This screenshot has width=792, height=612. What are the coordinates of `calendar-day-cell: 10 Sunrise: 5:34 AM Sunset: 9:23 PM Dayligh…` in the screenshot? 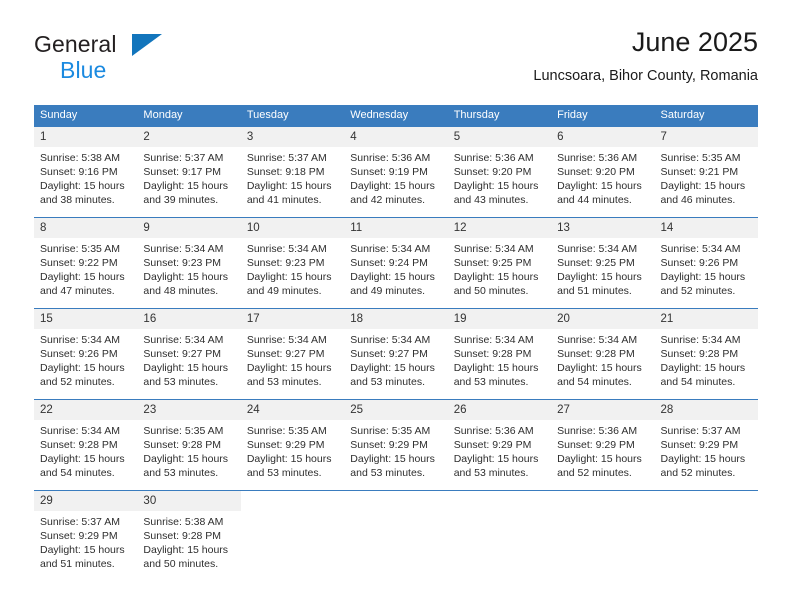 It's located at (292, 263).